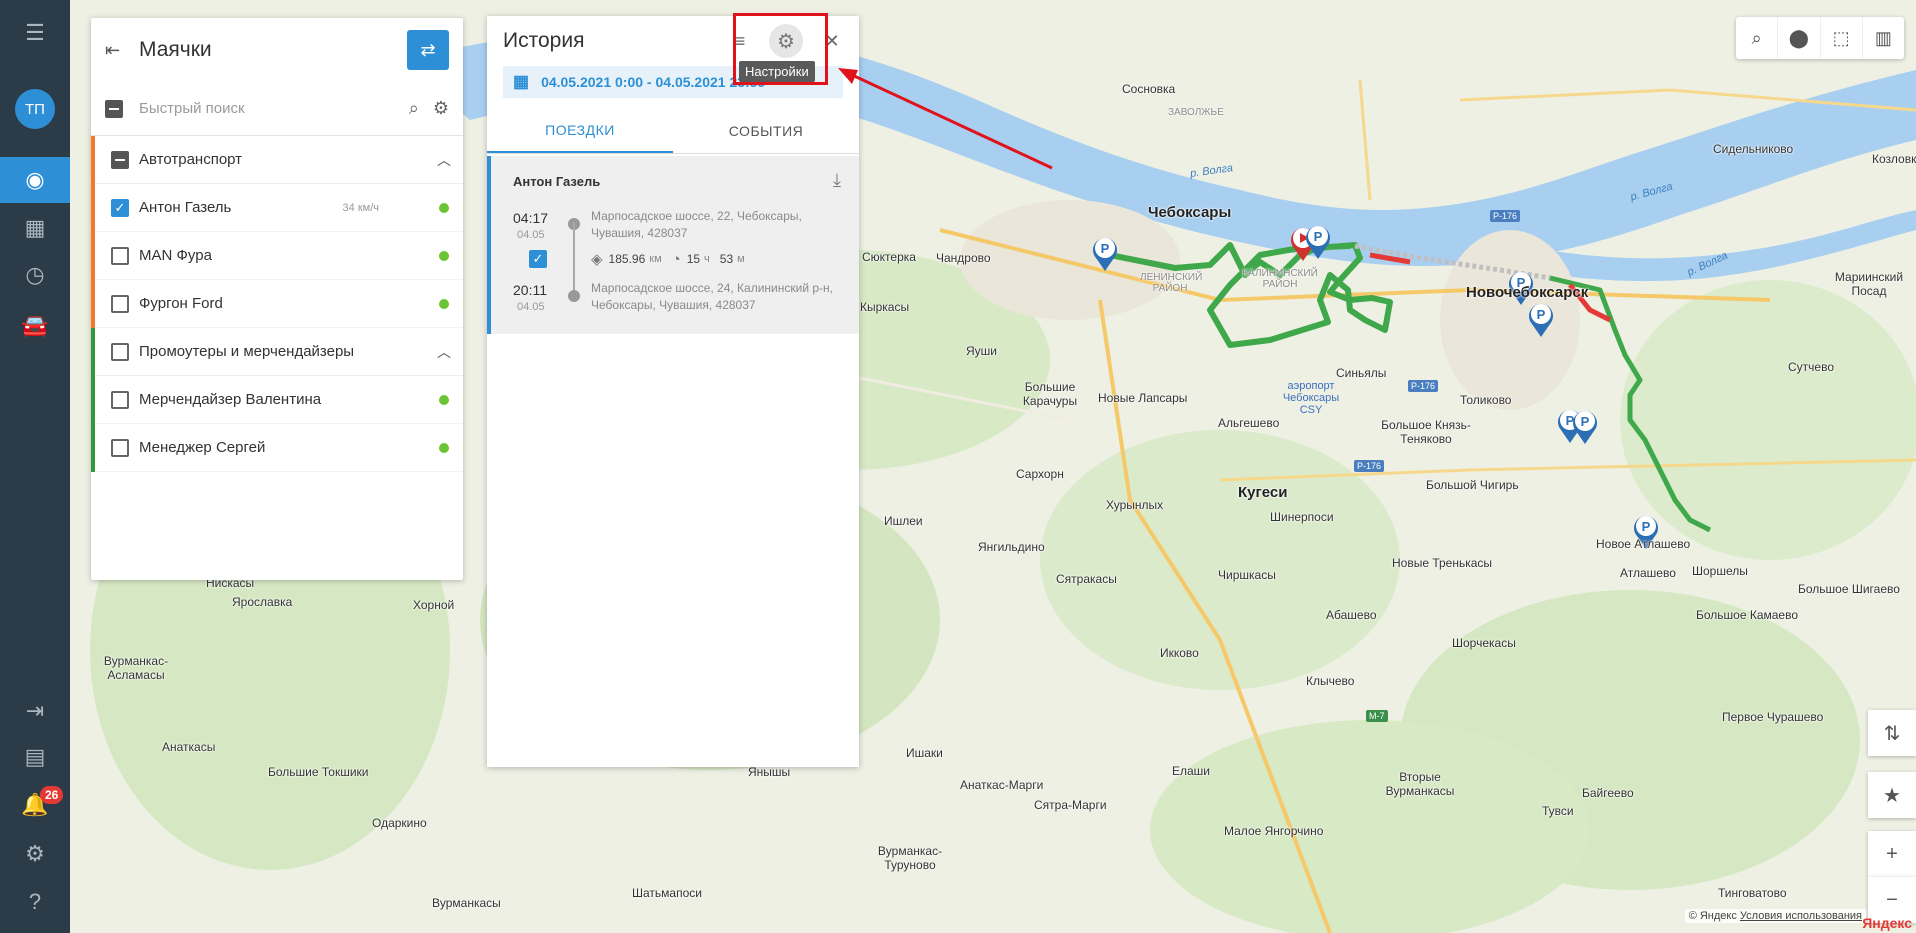  I want to click on calendar-icon: ▦, so click(521, 81).